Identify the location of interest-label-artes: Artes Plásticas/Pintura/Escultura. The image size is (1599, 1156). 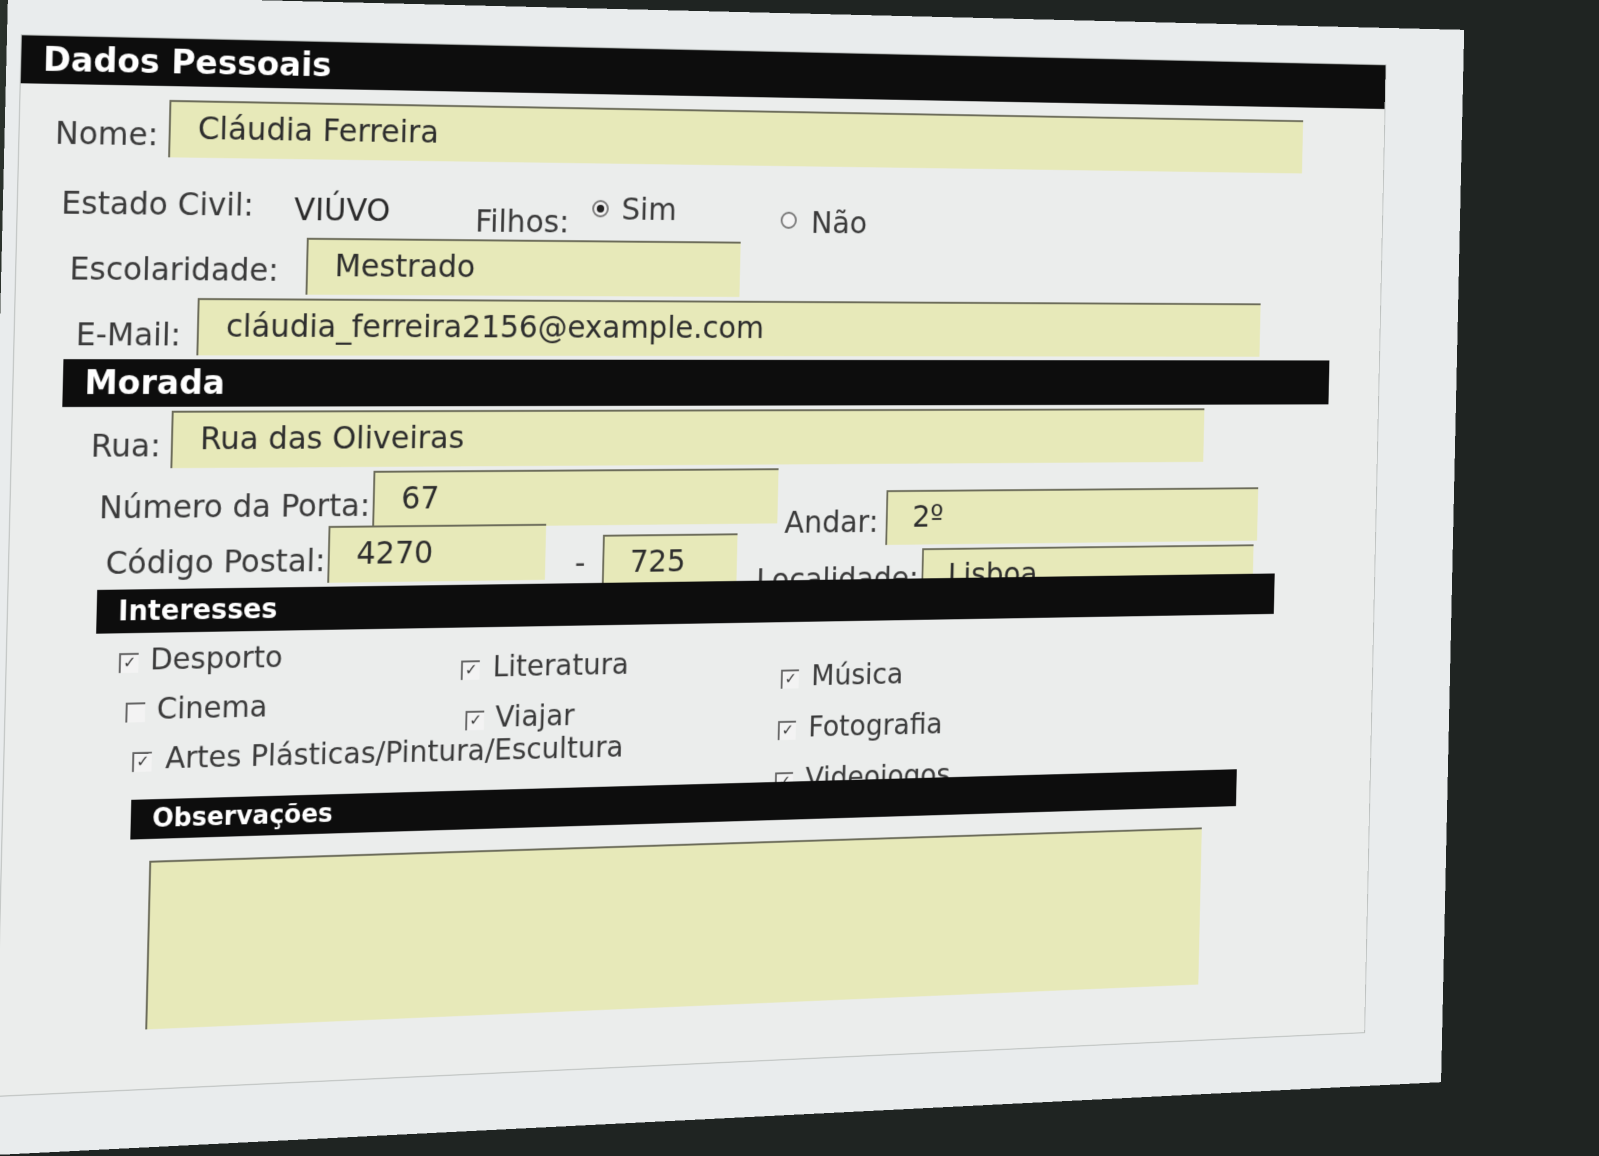
(394, 753).